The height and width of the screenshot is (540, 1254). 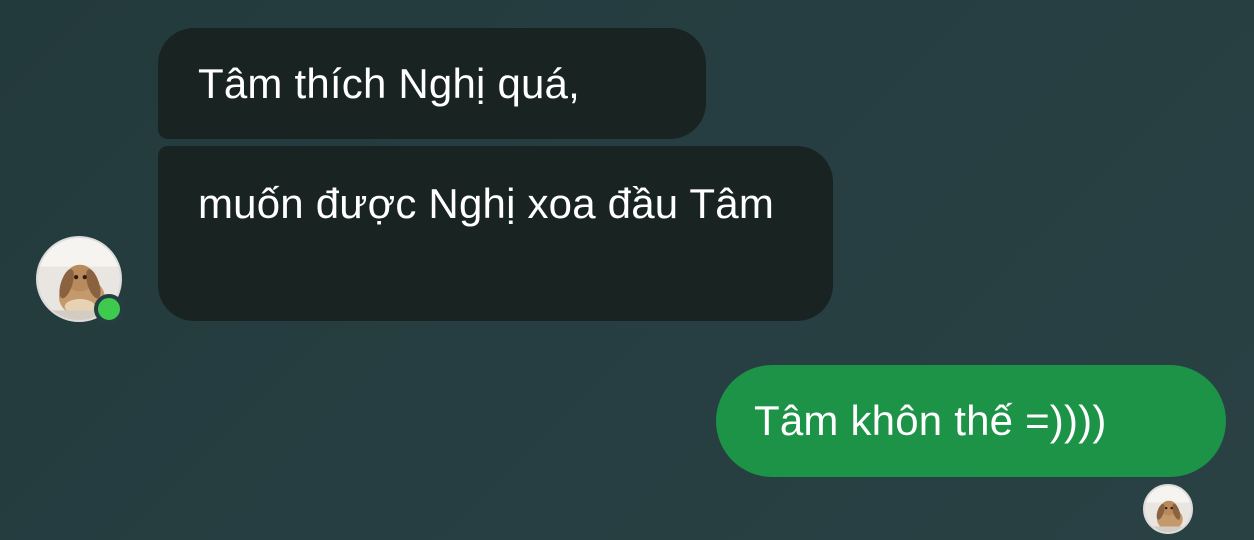 I want to click on rabbit-avatar-icon, so click(x=1168, y=509).